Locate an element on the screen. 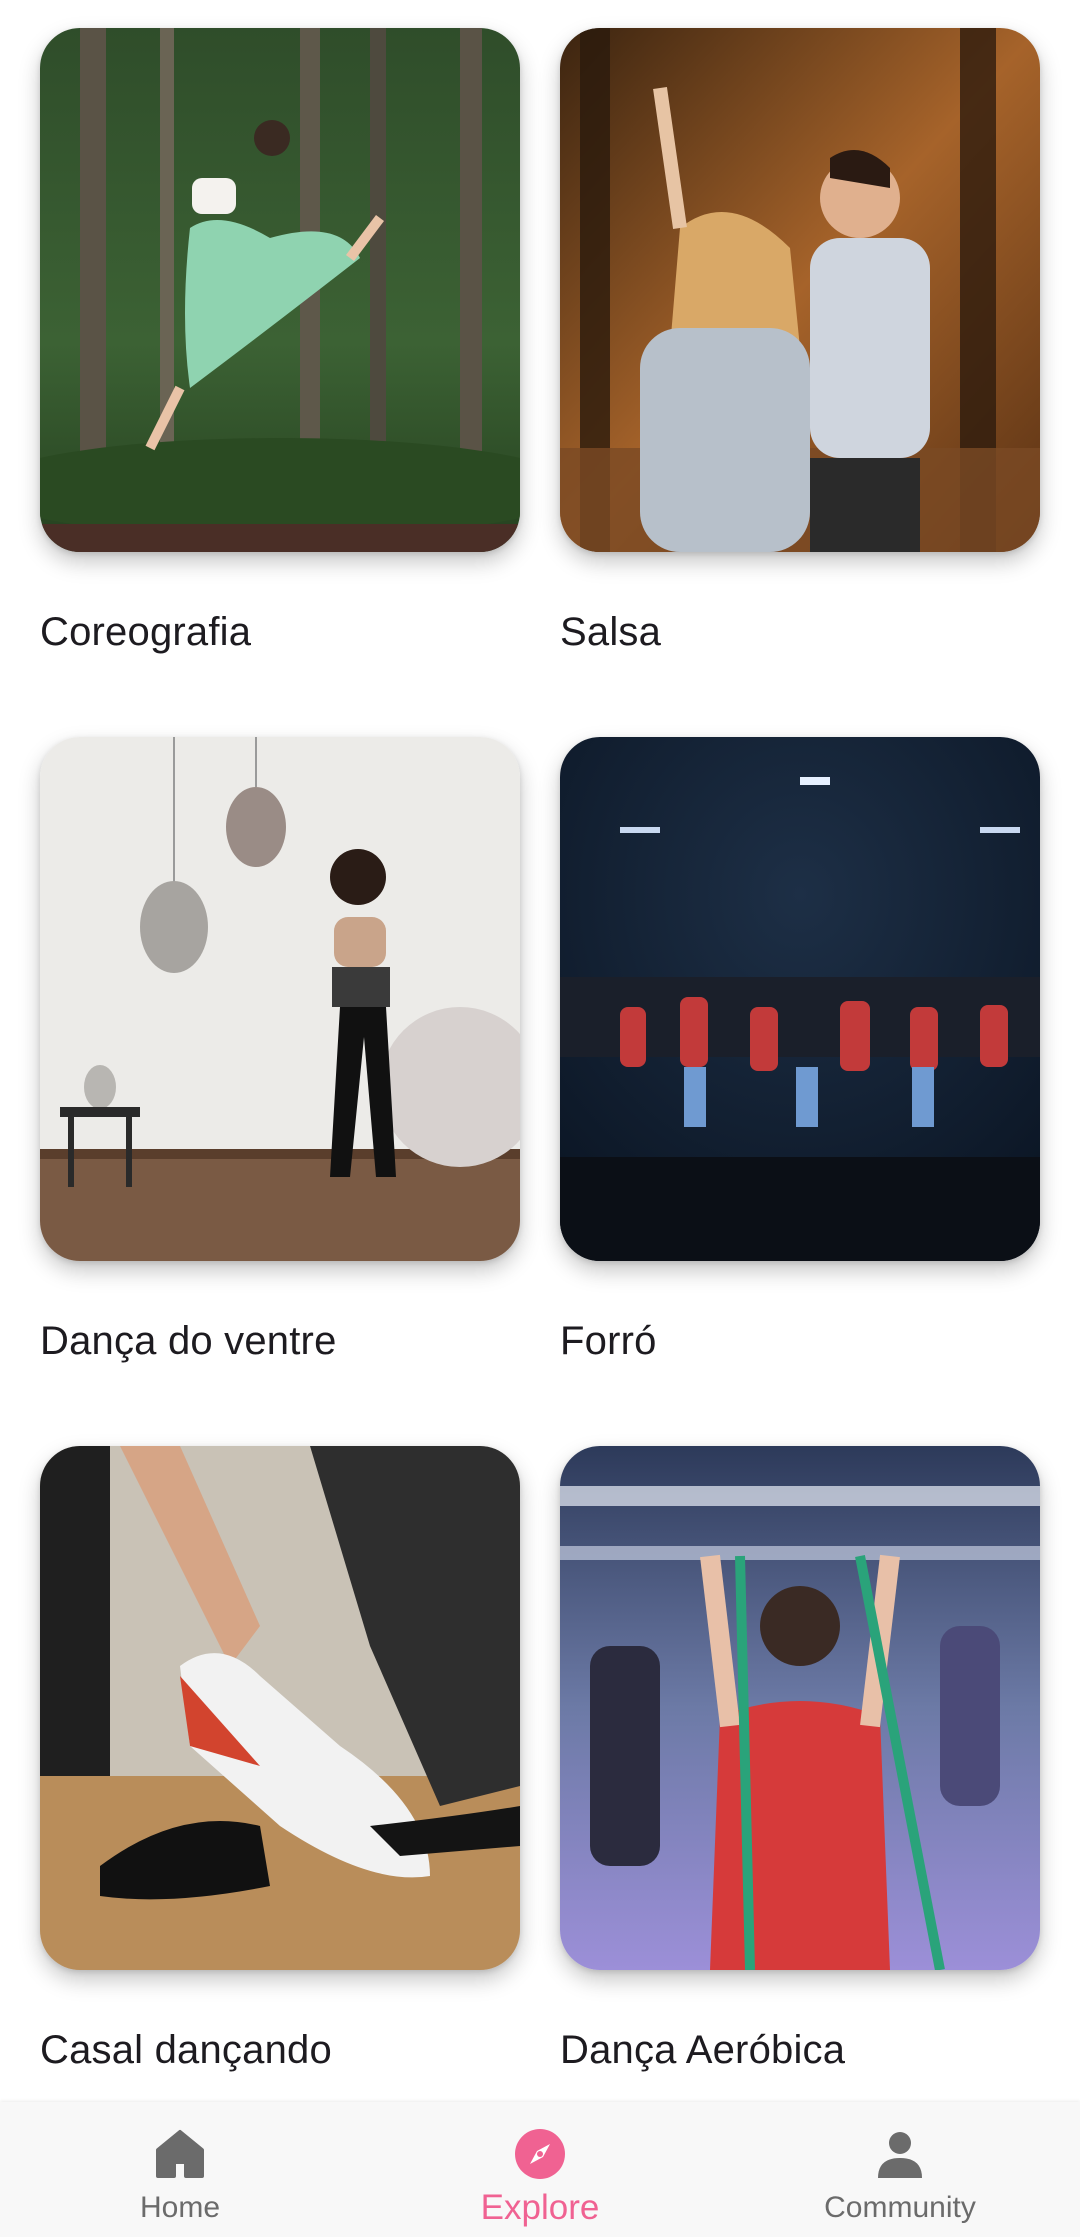 This screenshot has height=2237, width=1080. category-card-casal-dancando: Casal dançando is located at coordinates (280, 1800).